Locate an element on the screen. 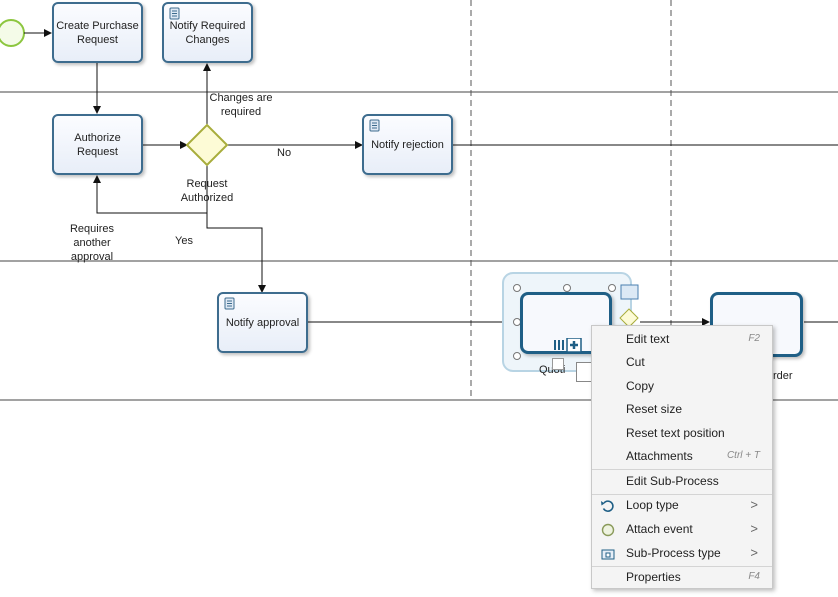  task-label: Notify Required Changes is located at coordinates (207, 32).